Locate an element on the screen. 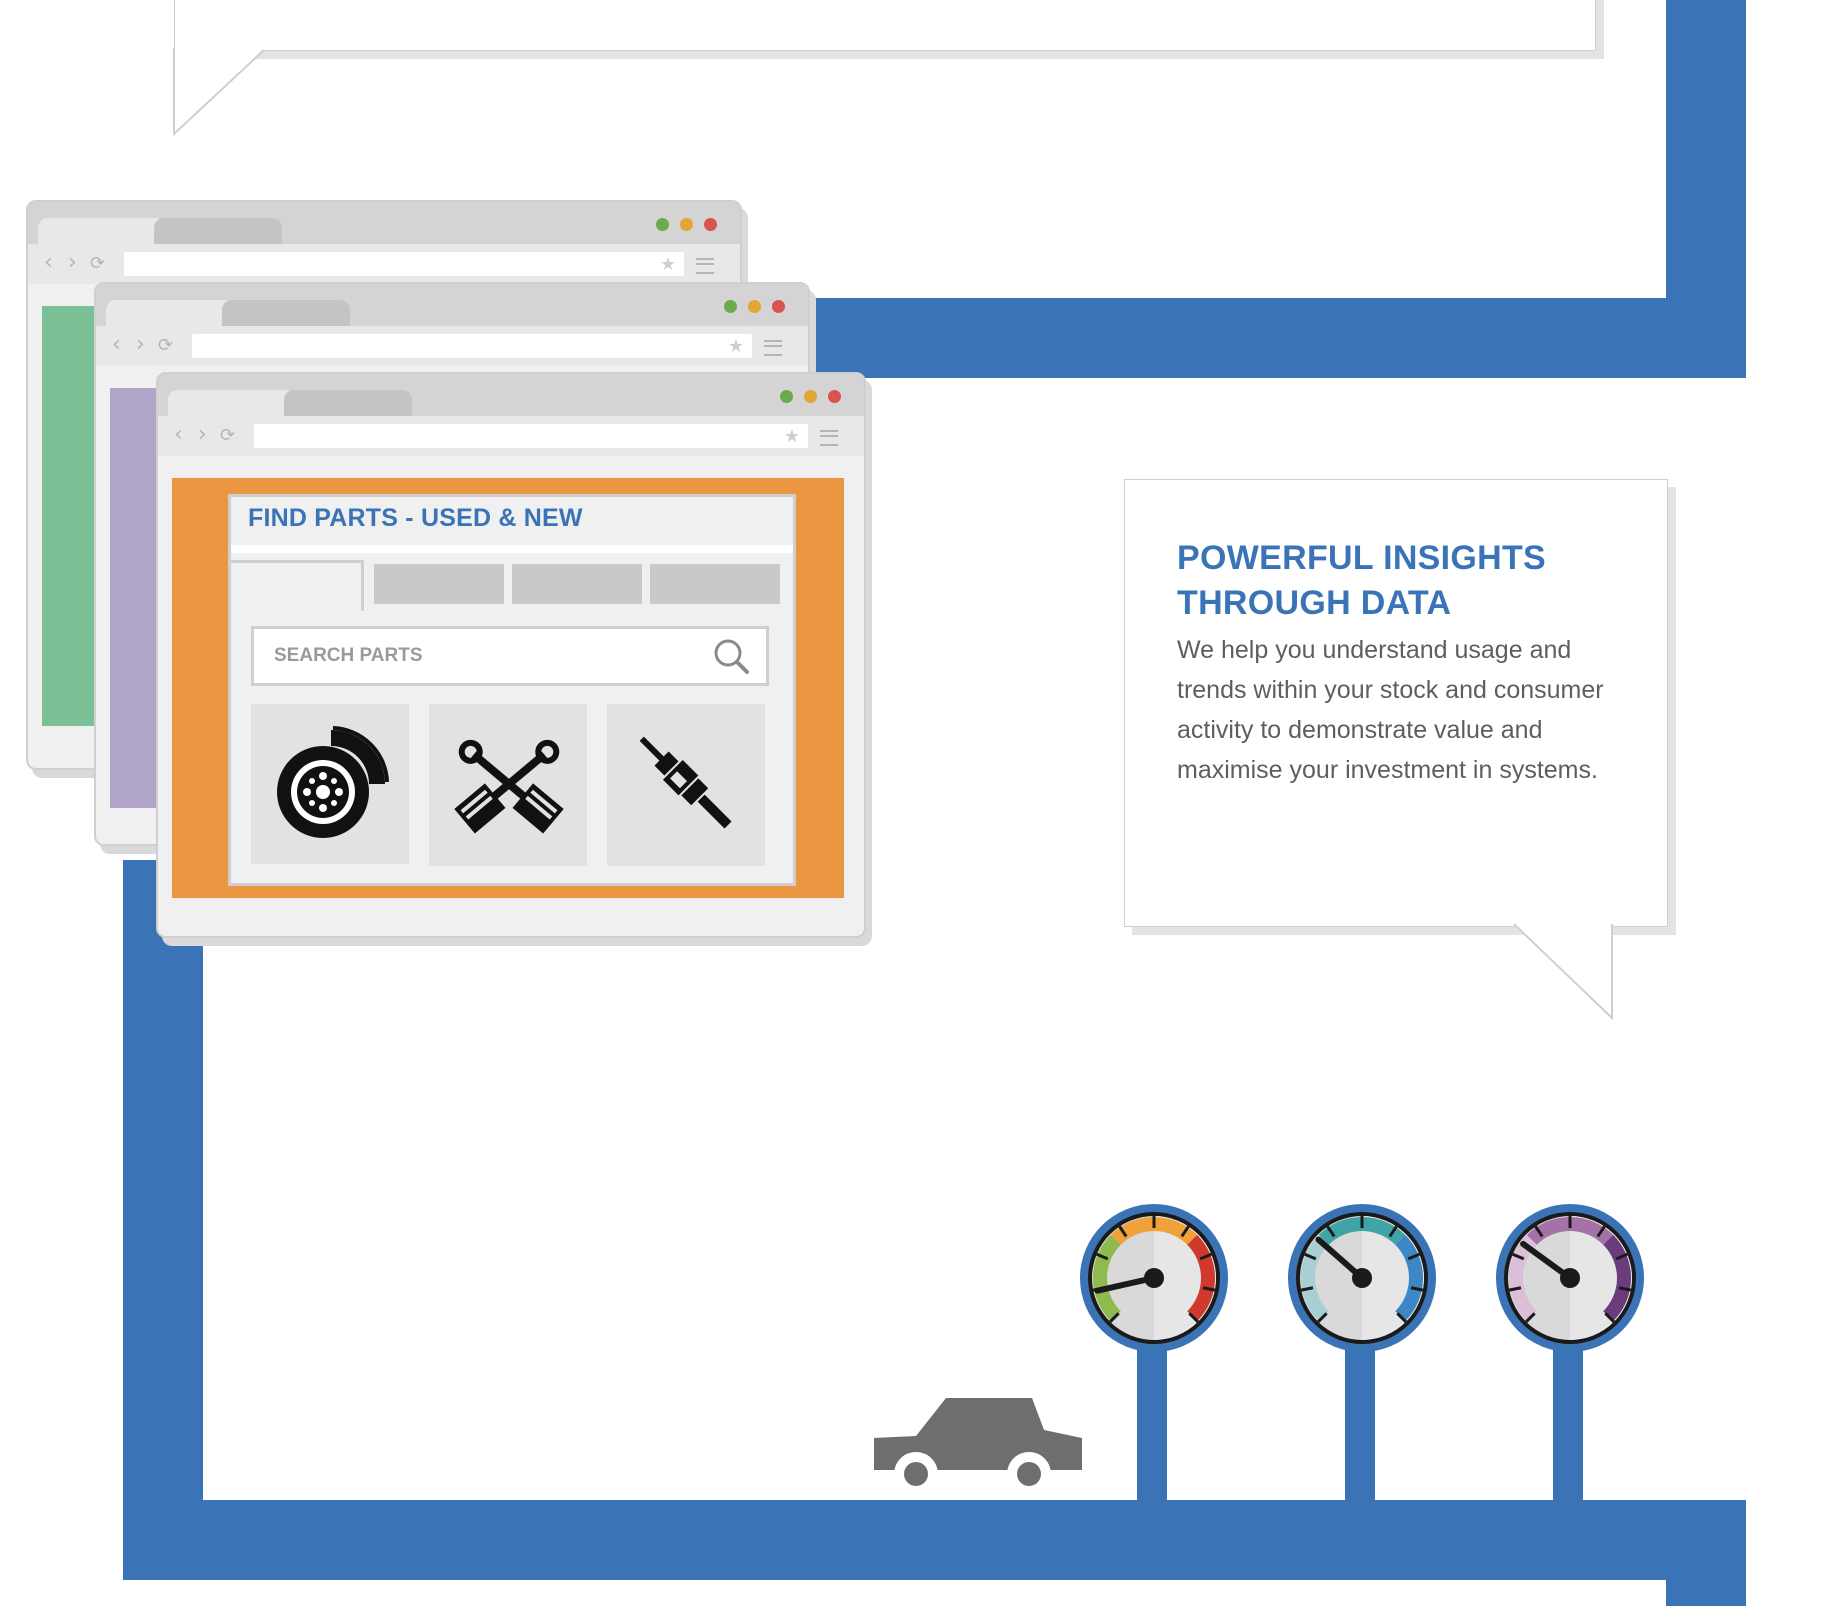 The image size is (1842, 1606). blue-track-bottom is located at coordinates (934, 1540).